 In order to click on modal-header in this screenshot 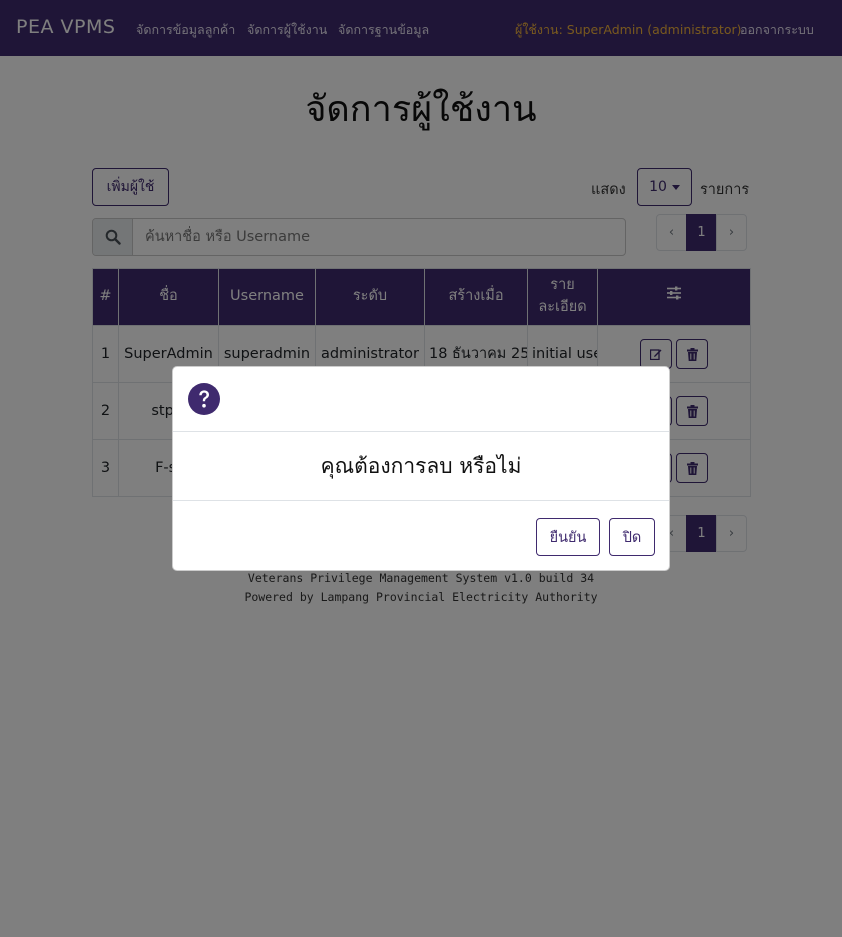, I will do `click(421, 399)`.